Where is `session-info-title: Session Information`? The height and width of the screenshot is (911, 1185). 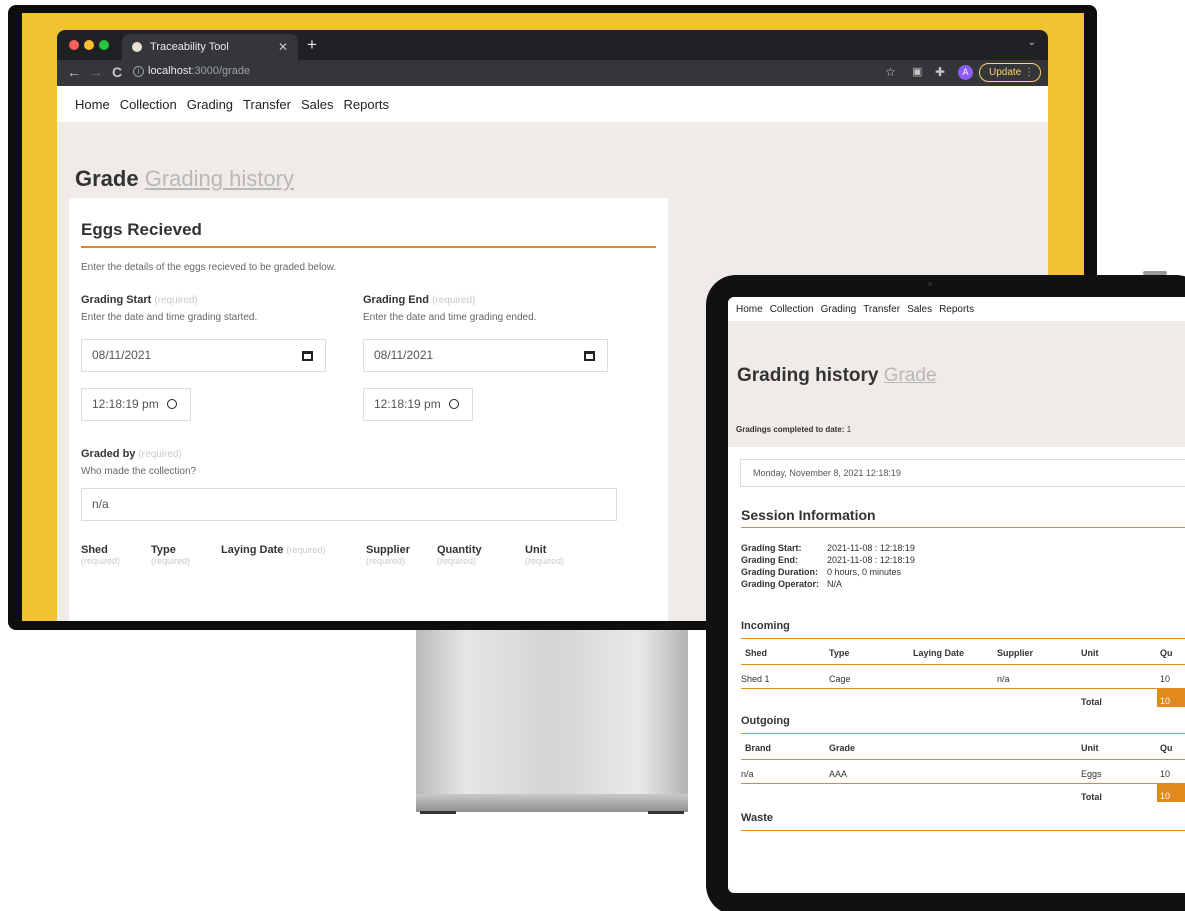
session-info-title: Session Information is located at coordinates (963, 517).